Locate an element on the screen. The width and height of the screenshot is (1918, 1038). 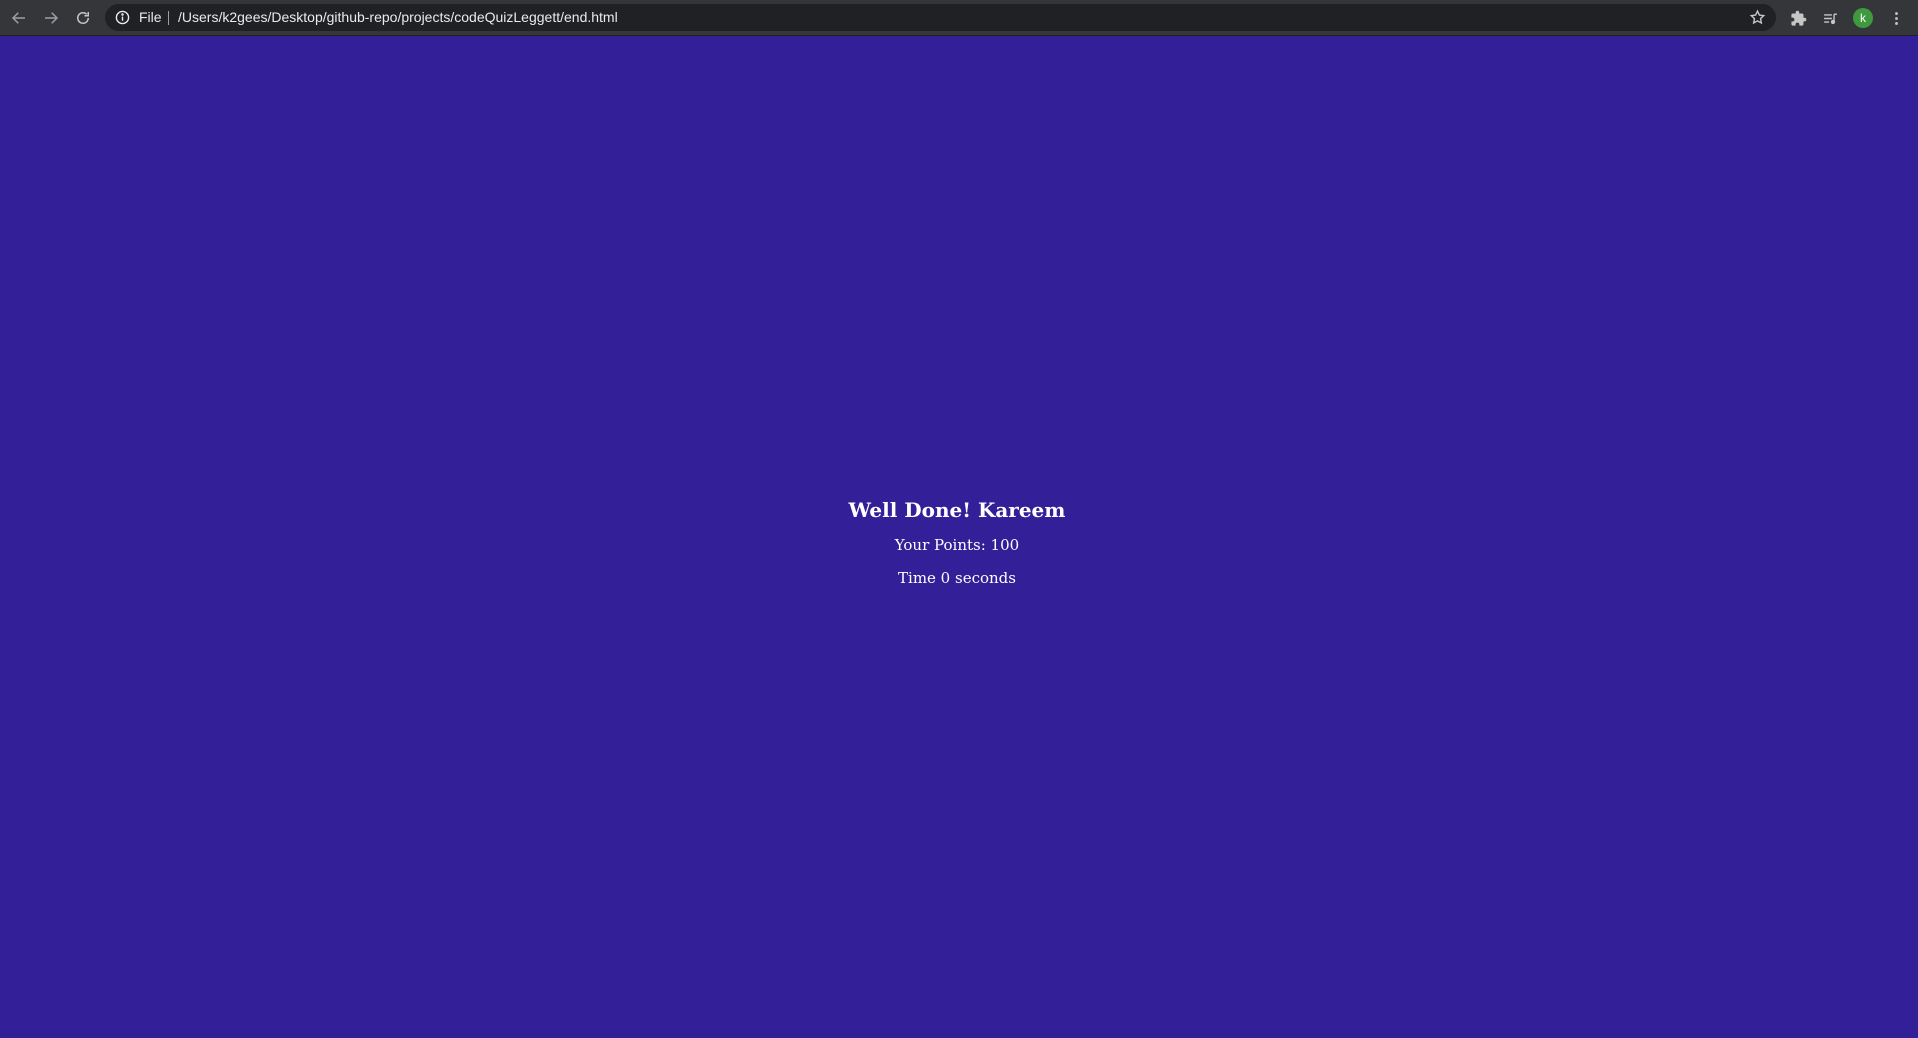
back-arrow-icon is located at coordinates (19, 18).